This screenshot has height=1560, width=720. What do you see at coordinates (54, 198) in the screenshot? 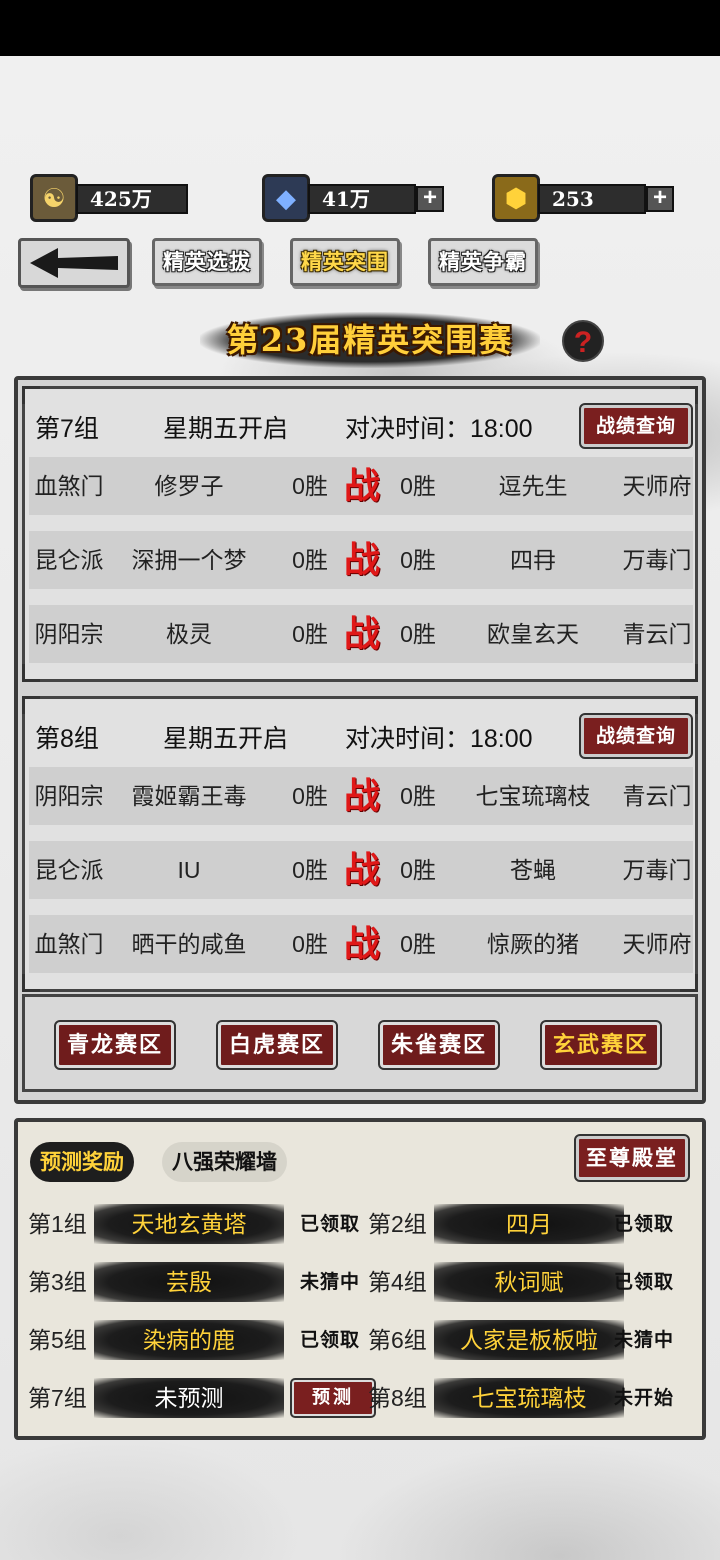
I see `taiji-coin-icon: ☯` at bounding box center [54, 198].